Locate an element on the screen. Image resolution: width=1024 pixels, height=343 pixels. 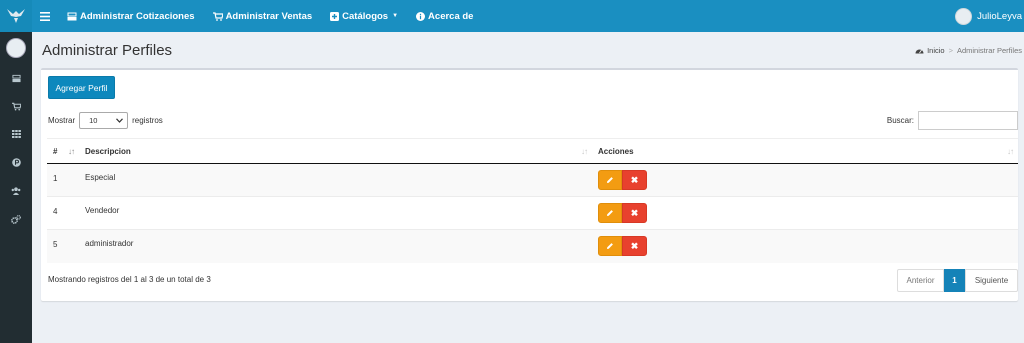
sidebar-item-configuracion is located at coordinates (16, 219).